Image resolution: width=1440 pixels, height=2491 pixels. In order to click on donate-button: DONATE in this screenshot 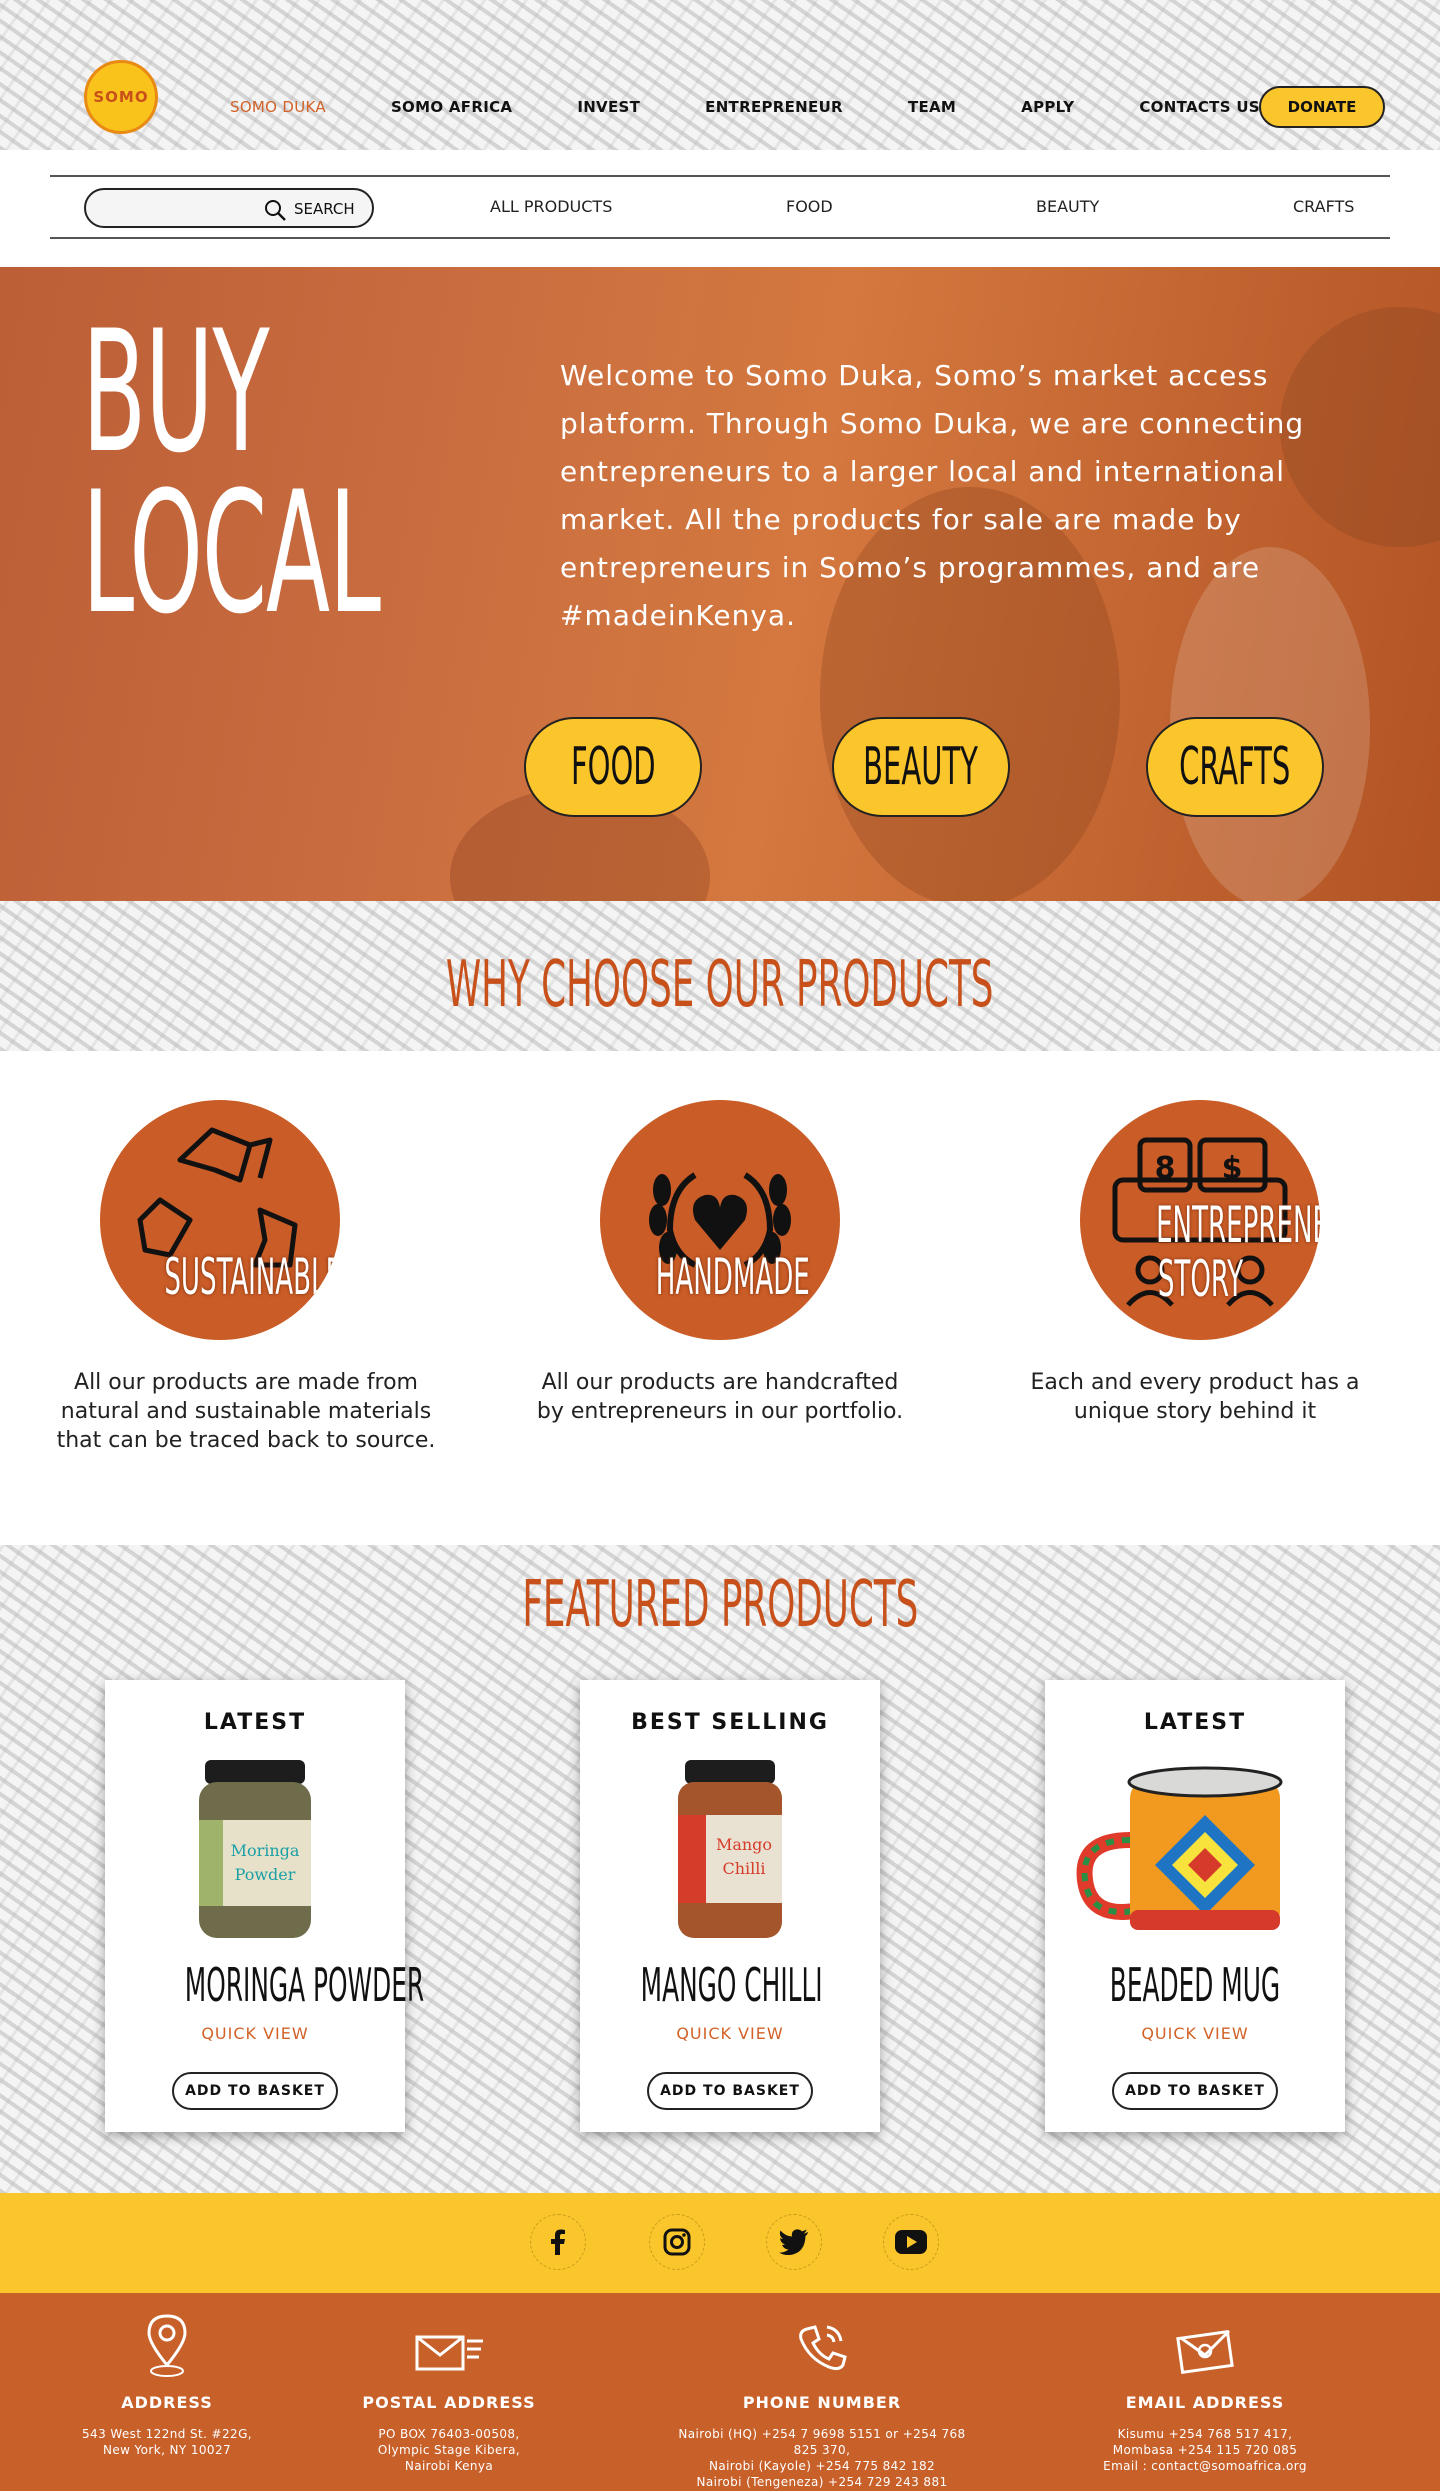, I will do `click(1322, 107)`.